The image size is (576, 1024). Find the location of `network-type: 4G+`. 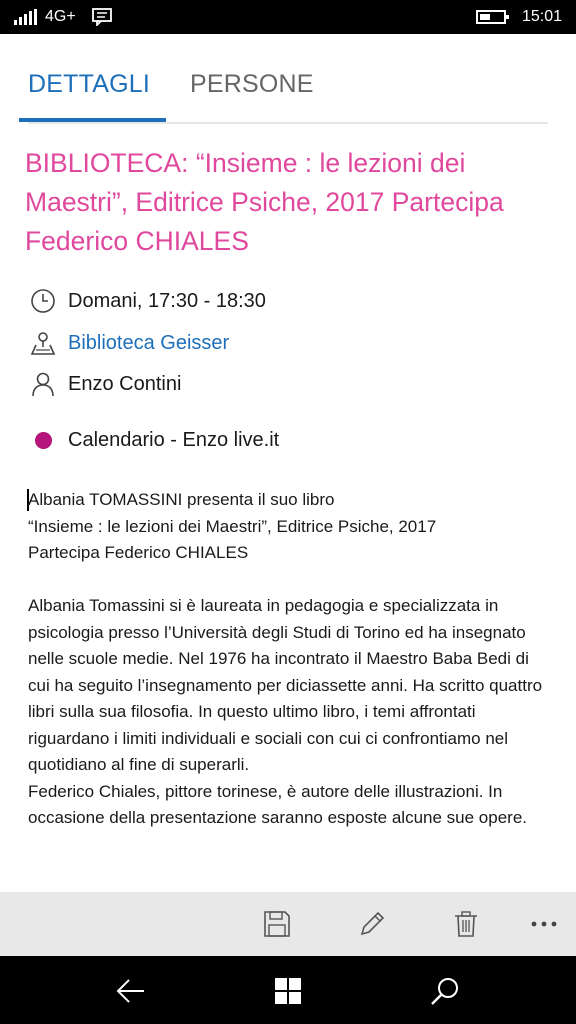

network-type: 4G+ is located at coordinates (60, 16).